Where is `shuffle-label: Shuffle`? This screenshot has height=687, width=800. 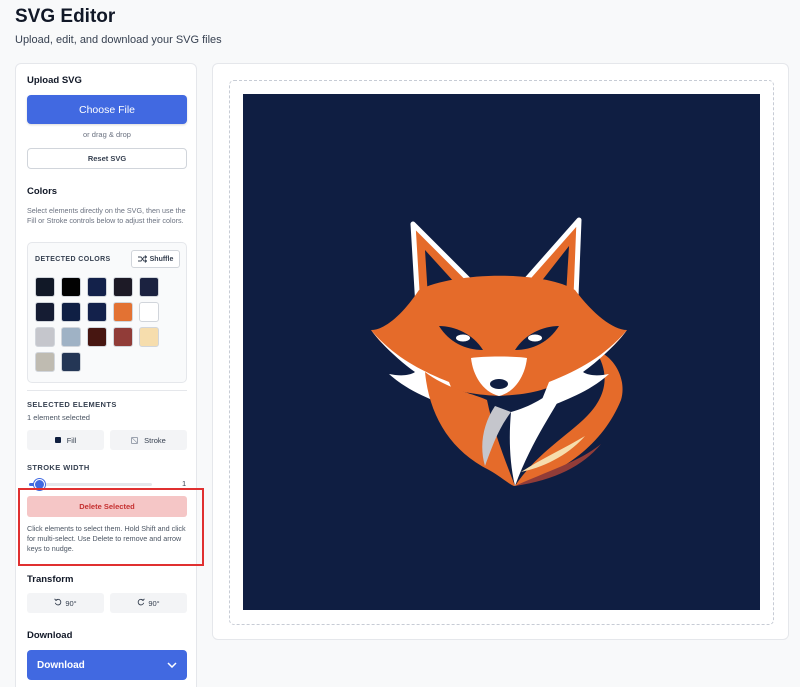
shuffle-label: Shuffle is located at coordinates (161, 259).